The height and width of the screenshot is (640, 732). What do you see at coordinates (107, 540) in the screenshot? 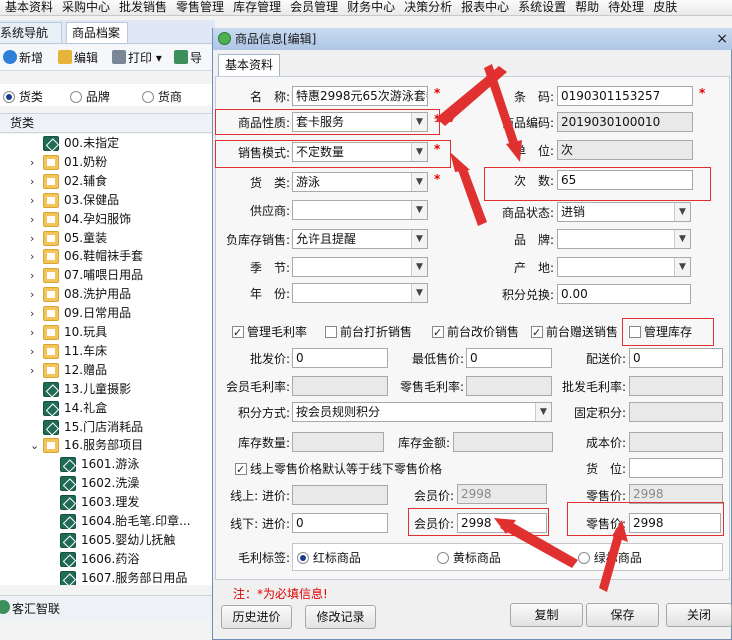
I see `tree-item: 1605.婴幼儿抚触` at bounding box center [107, 540].